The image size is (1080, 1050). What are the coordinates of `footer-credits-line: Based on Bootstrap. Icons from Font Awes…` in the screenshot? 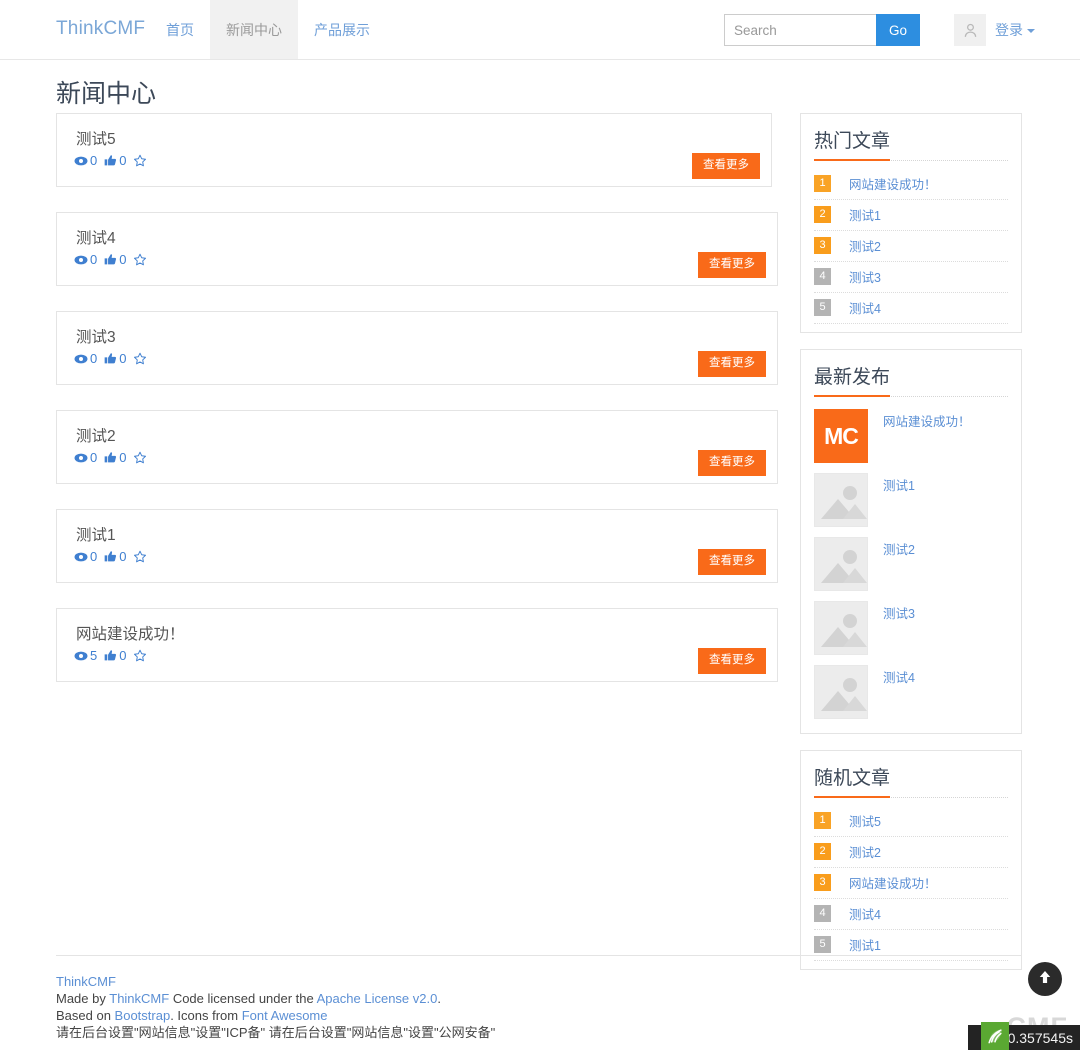 It's located at (275, 1015).